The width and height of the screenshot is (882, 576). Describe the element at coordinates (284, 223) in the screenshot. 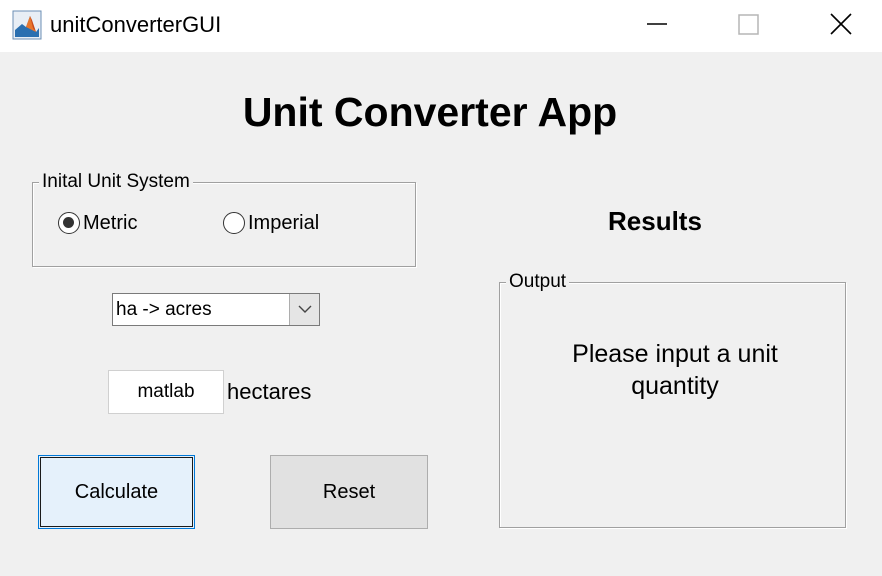

I see `radio-imperial-label: Imperial` at that location.